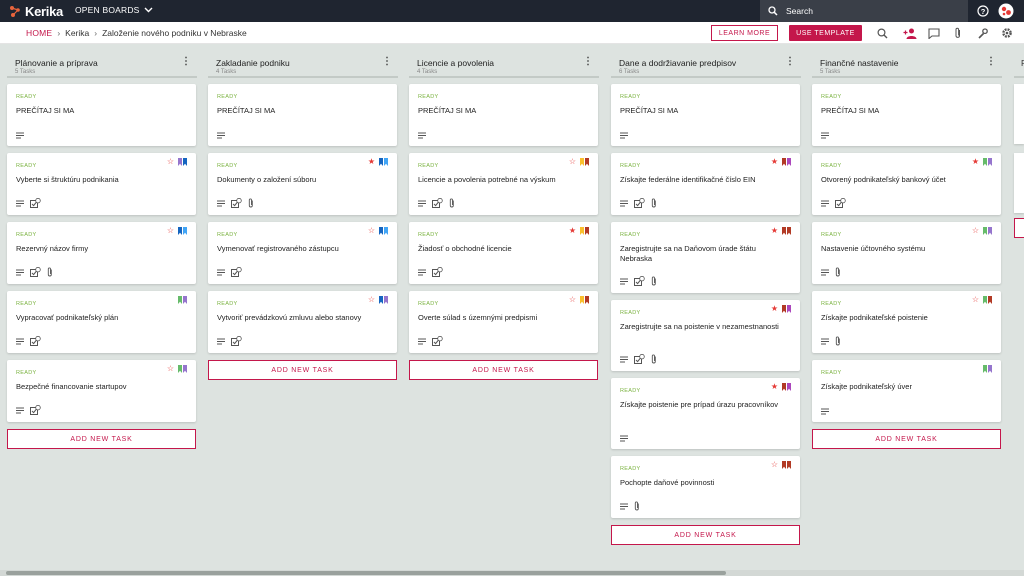 The width and height of the screenshot is (1024, 576). I want to click on breadcrumb-org: Kerika, so click(77, 33).